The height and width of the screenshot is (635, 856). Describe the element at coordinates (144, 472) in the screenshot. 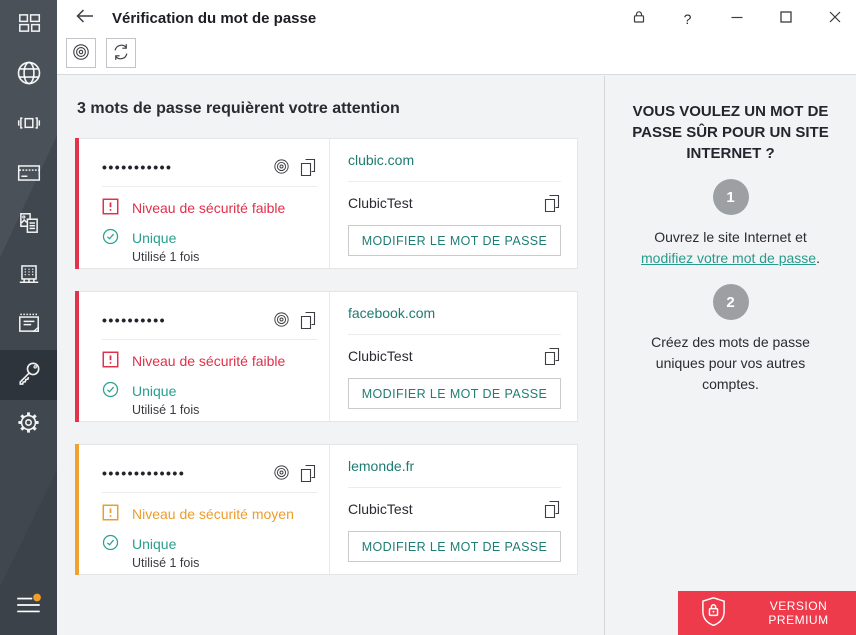

I see `password-mask: •••••••••••••` at that location.